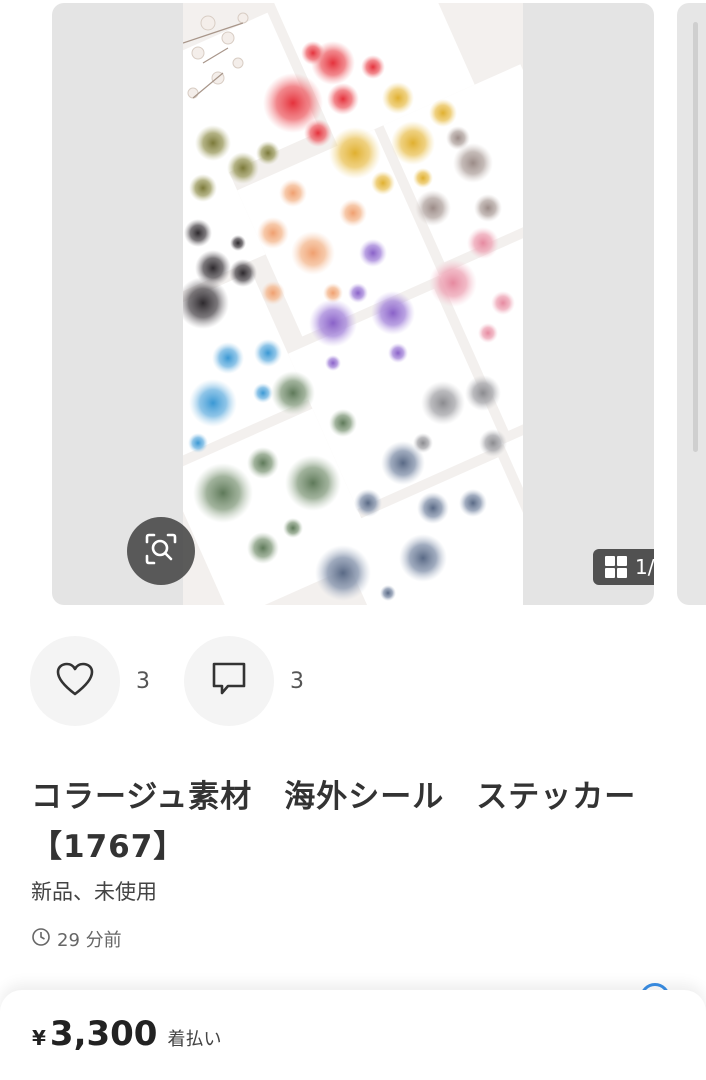 The height and width of the screenshot is (1080, 706). Describe the element at coordinates (334, 822) in the screenshot. I see `item-title: コラージュ素材 海外シール ステッカー 【1767】` at that location.